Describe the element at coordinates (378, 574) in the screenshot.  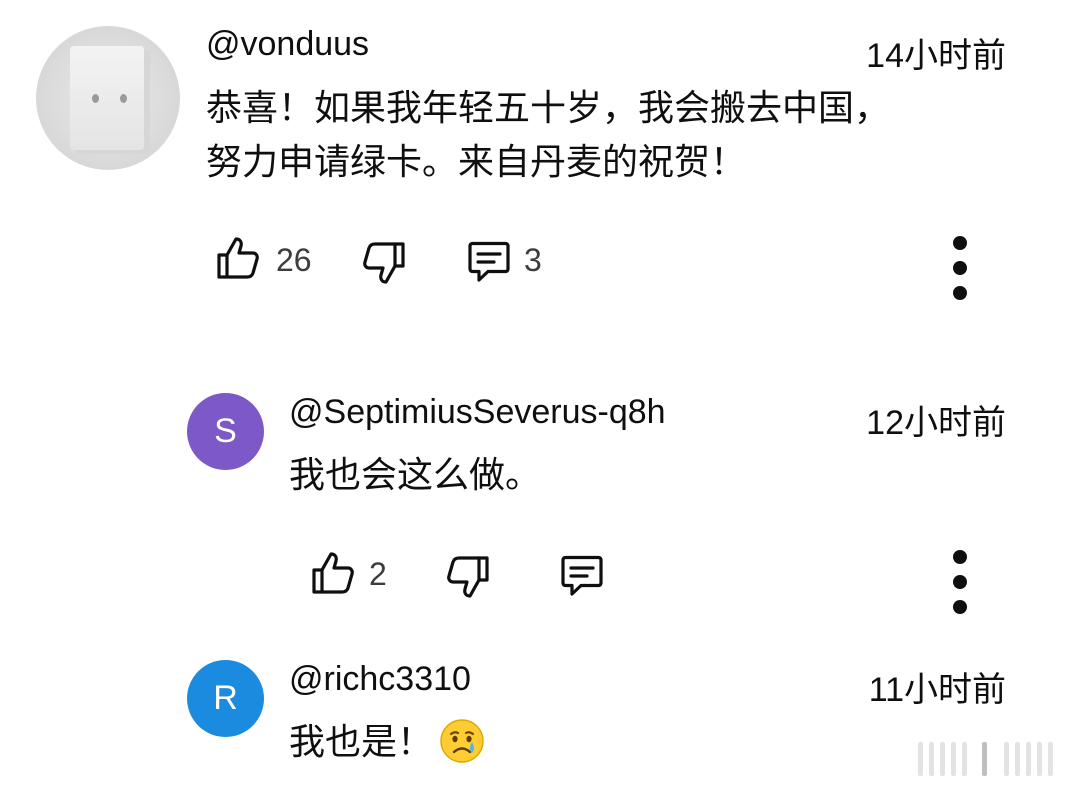
I see `like-count: 2` at that location.